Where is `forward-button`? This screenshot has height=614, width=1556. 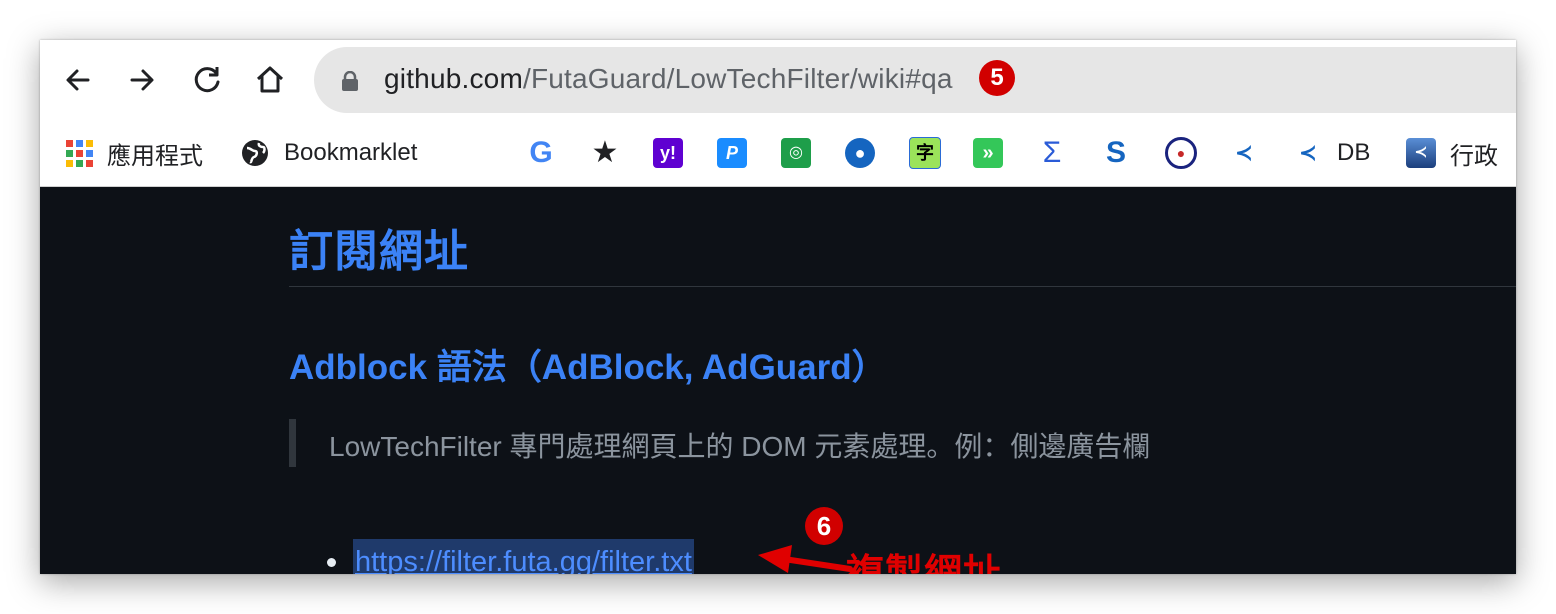 forward-button is located at coordinates (142, 80).